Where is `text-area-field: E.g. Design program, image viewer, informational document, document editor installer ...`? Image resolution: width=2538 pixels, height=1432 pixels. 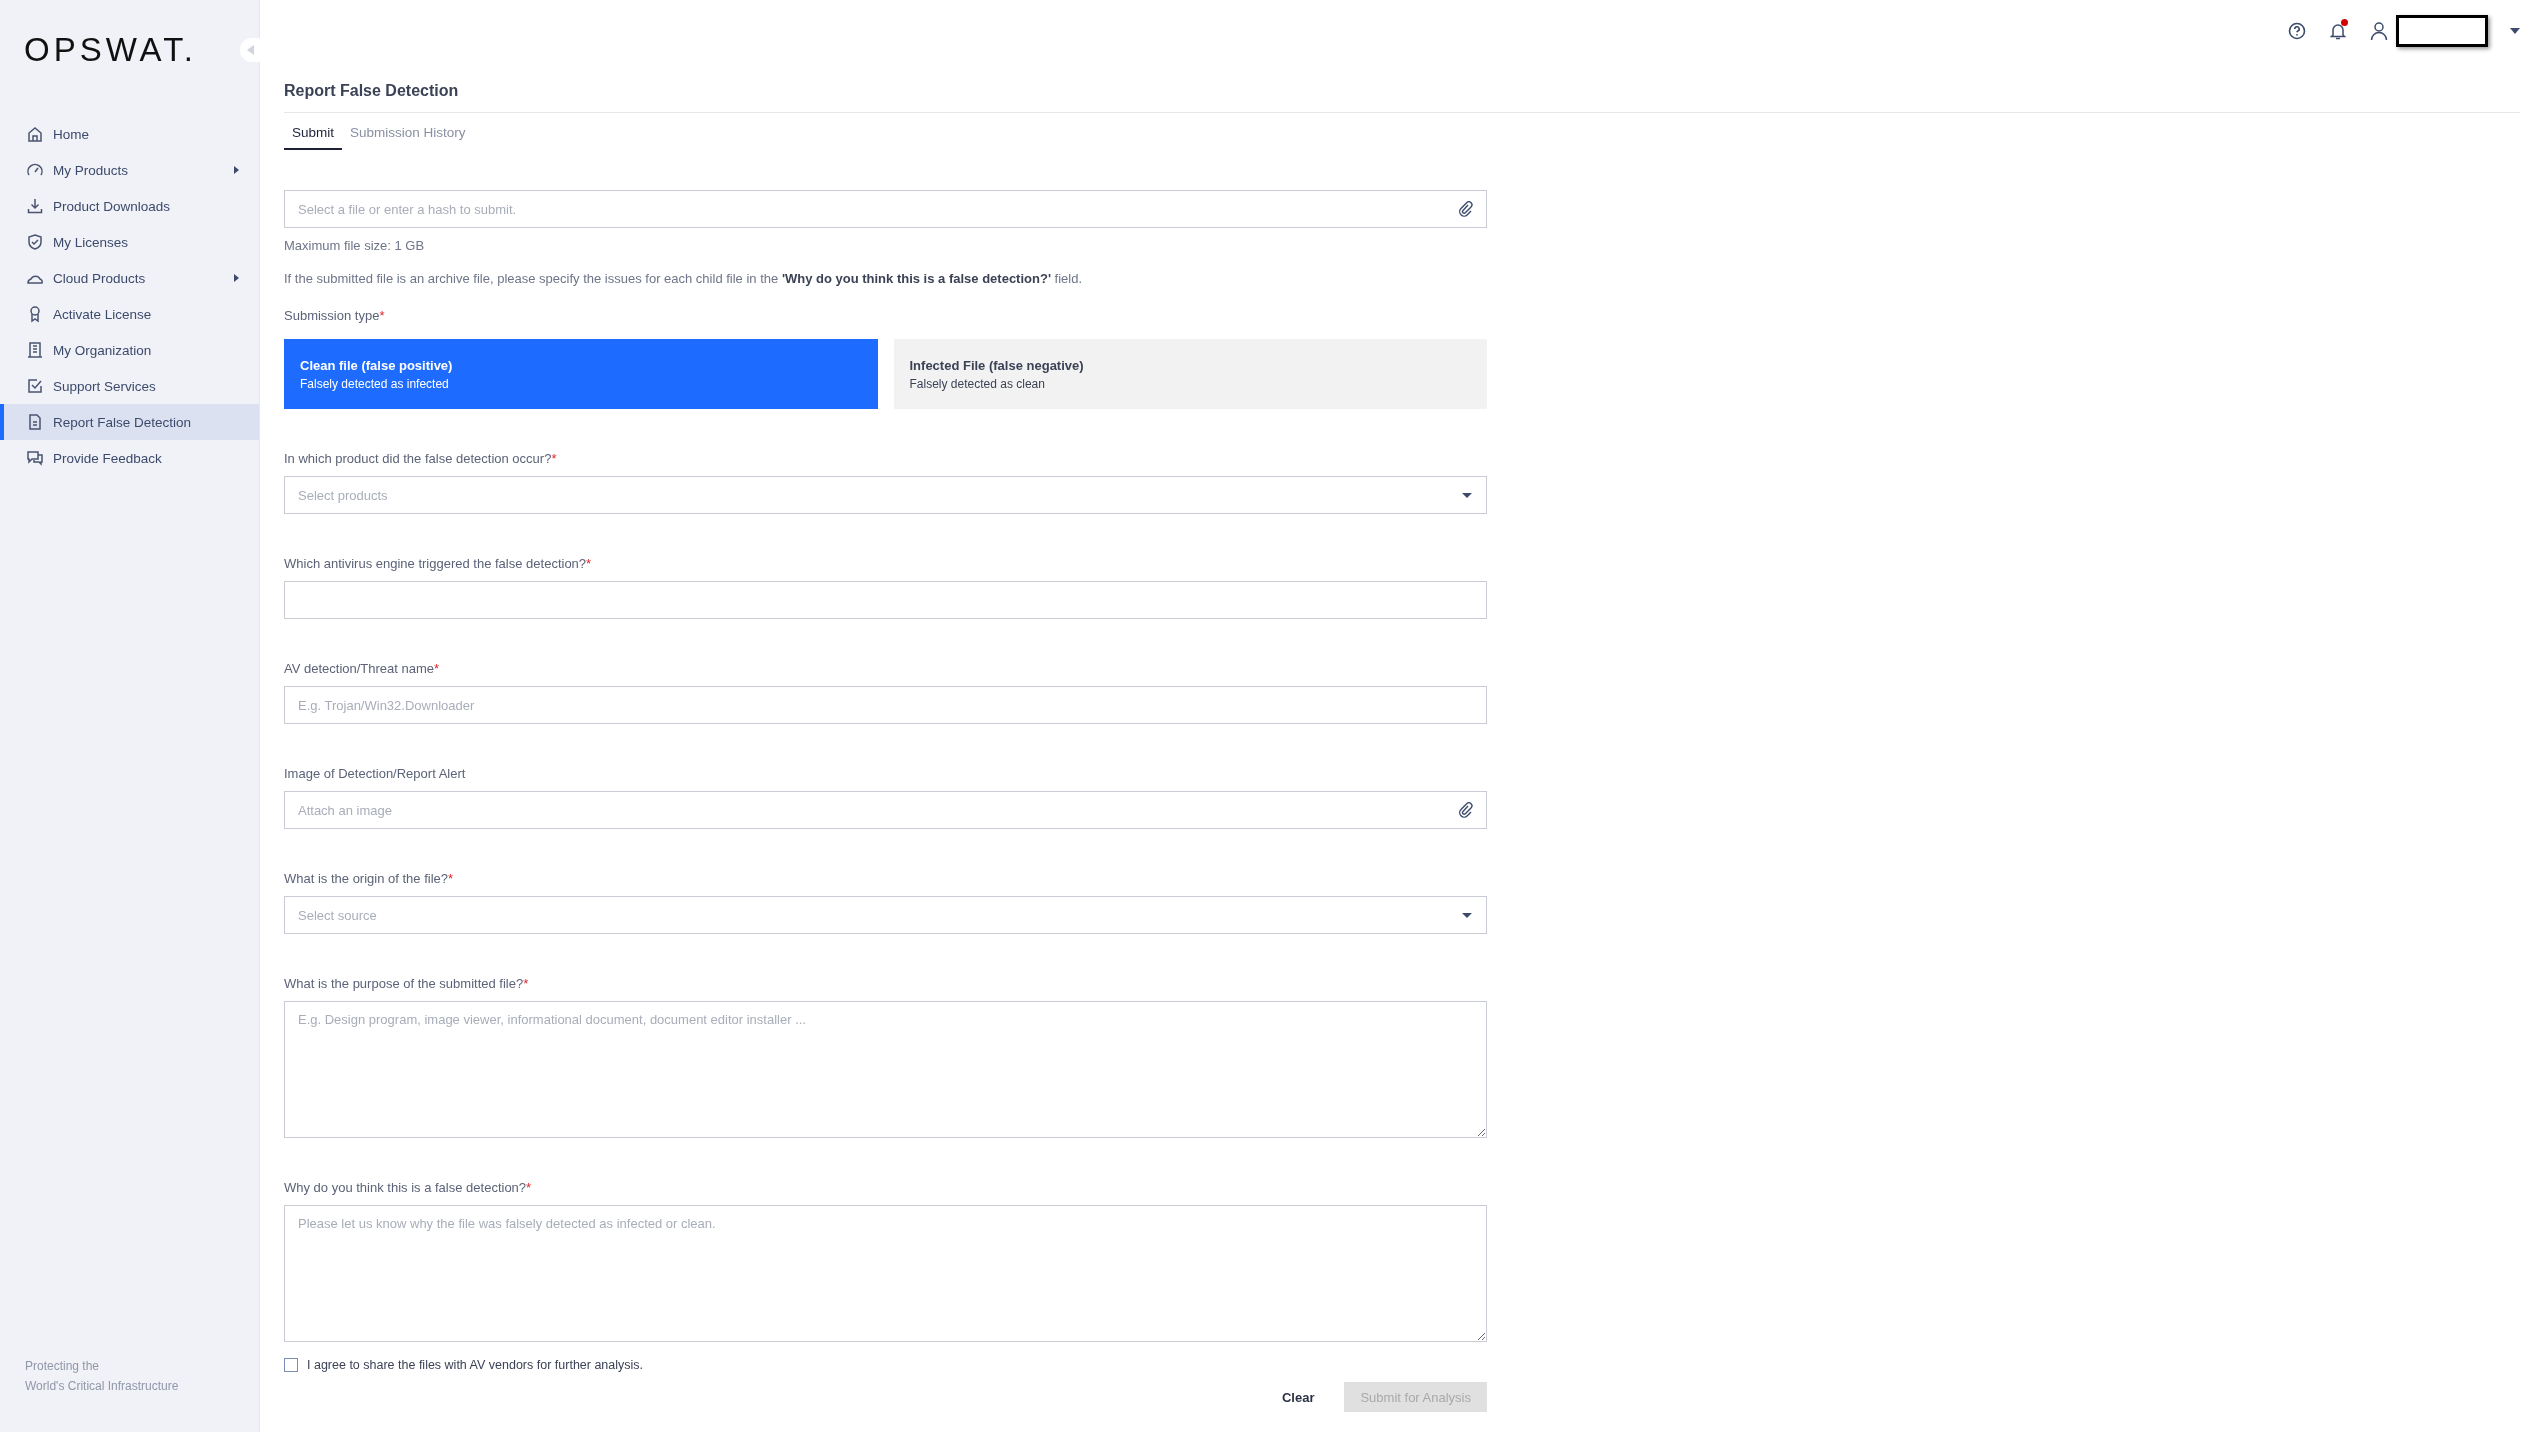
text-area-field: E.g. Design program, image viewer, informational document, document editor installer ... is located at coordinates (885, 1069).